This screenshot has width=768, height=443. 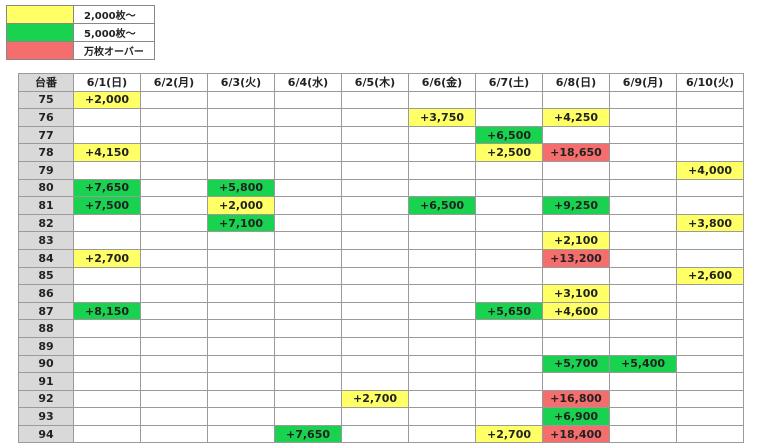 What do you see at coordinates (174, 82) in the screenshot?
I see `day-header: 6/2(月)` at bounding box center [174, 82].